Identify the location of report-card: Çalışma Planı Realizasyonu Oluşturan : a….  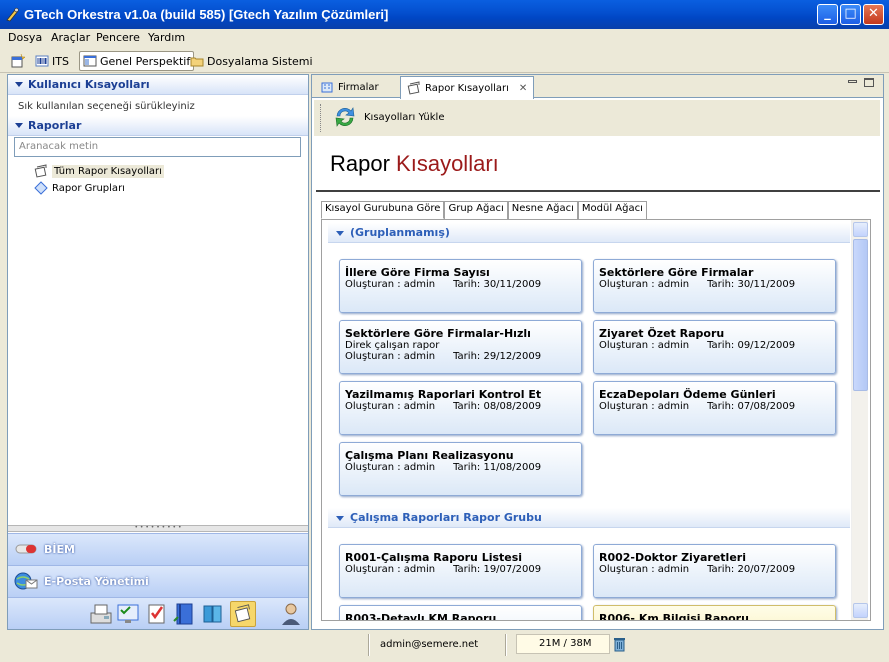
(460, 469).